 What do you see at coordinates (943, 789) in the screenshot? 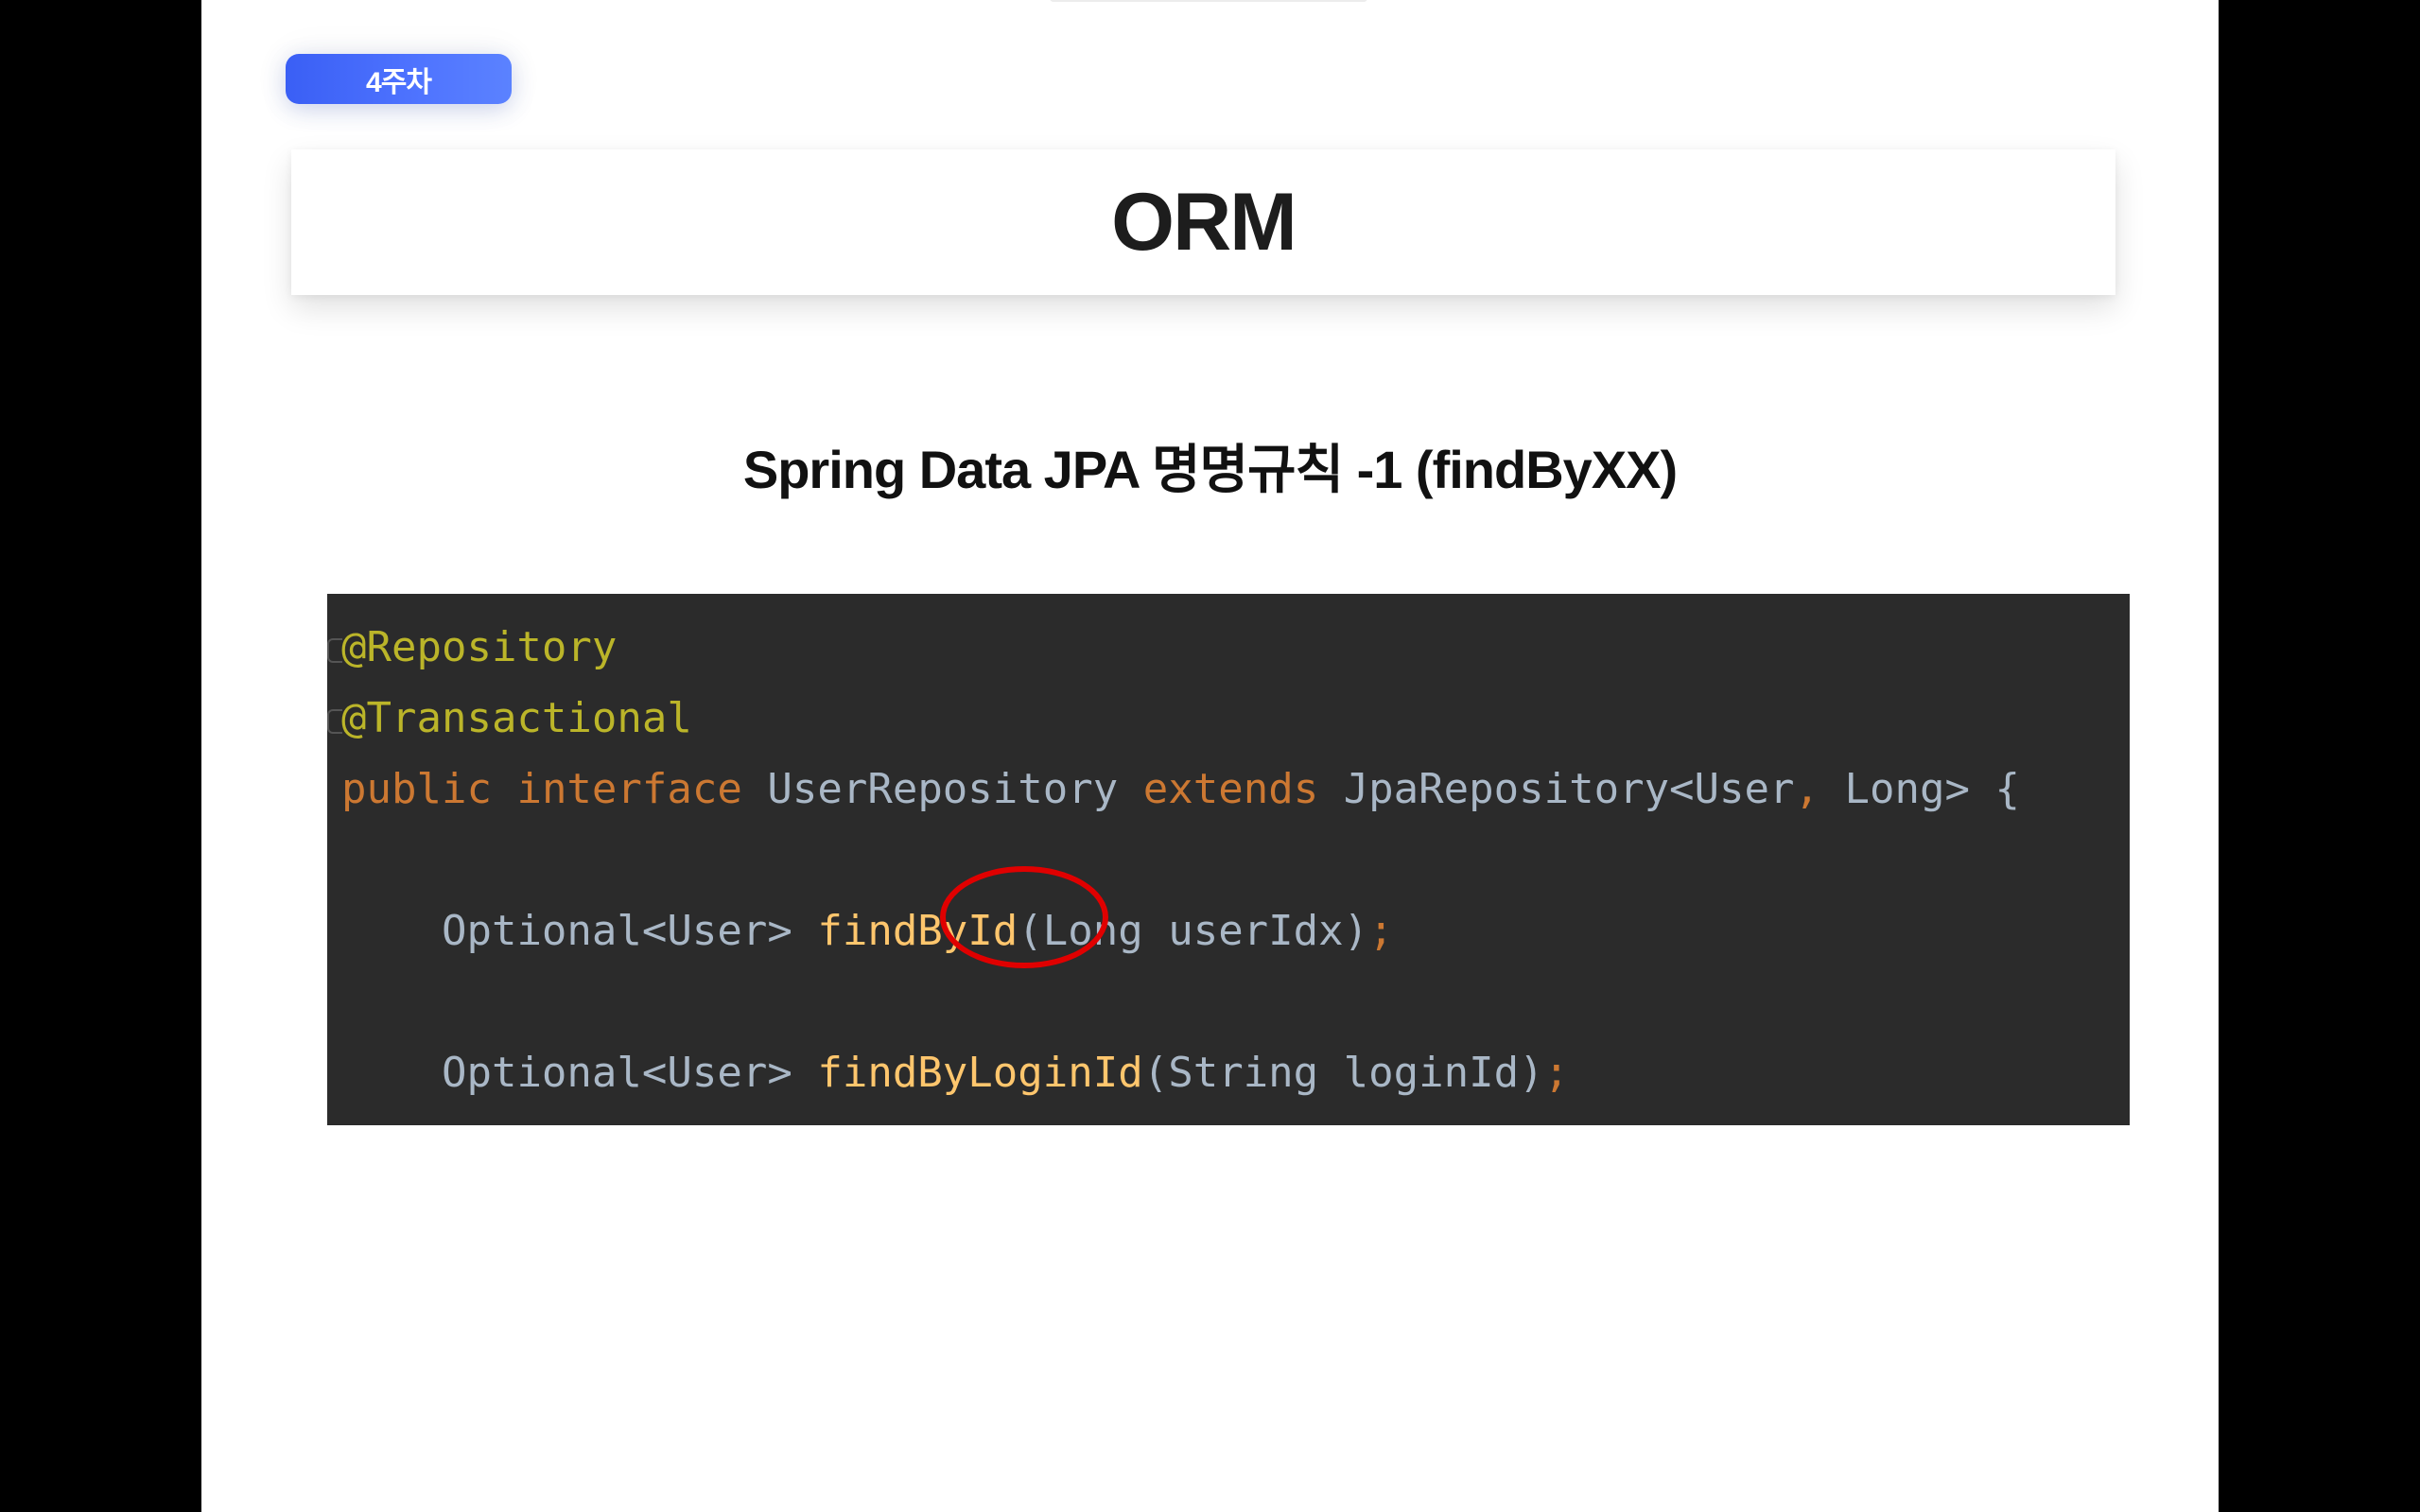
I see `interface-name: UserRepository` at bounding box center [943, 789].